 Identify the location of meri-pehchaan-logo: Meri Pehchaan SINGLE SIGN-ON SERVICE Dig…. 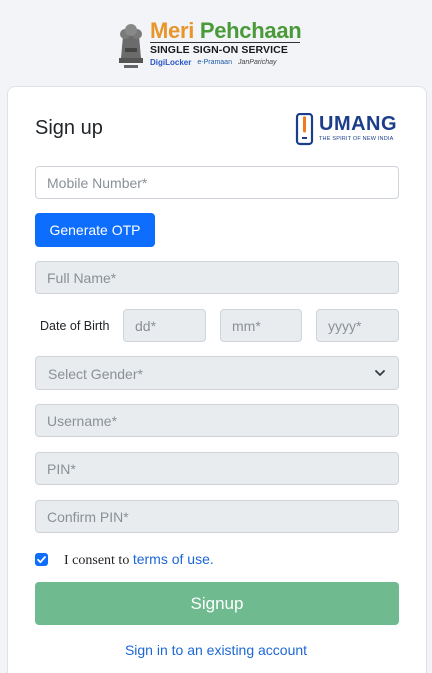
(226, 42).